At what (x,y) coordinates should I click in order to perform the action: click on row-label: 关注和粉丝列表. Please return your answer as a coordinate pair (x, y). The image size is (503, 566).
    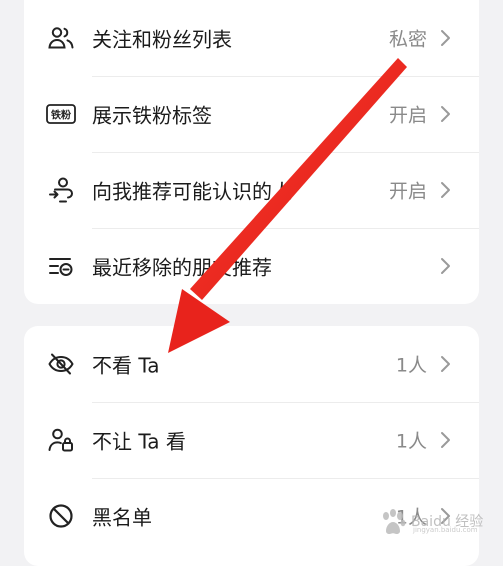
    Looking at the image, I should click on (162, 39).